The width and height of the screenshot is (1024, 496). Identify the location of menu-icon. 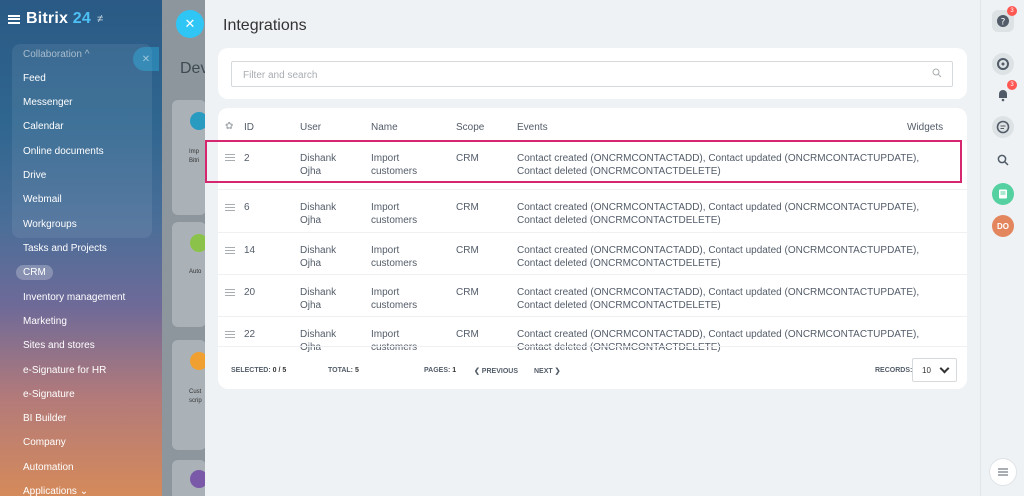
(14, 19).